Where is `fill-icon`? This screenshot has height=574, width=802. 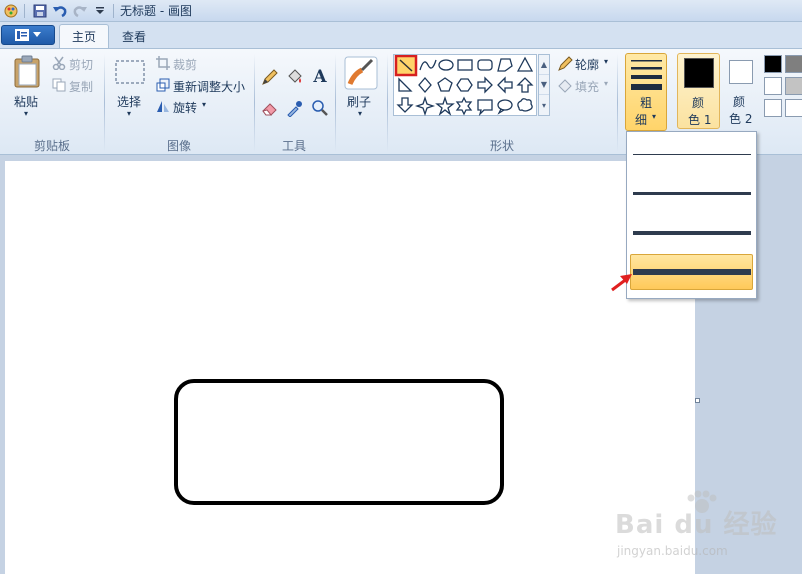
fill-icon is located at coordinates (565, 86).